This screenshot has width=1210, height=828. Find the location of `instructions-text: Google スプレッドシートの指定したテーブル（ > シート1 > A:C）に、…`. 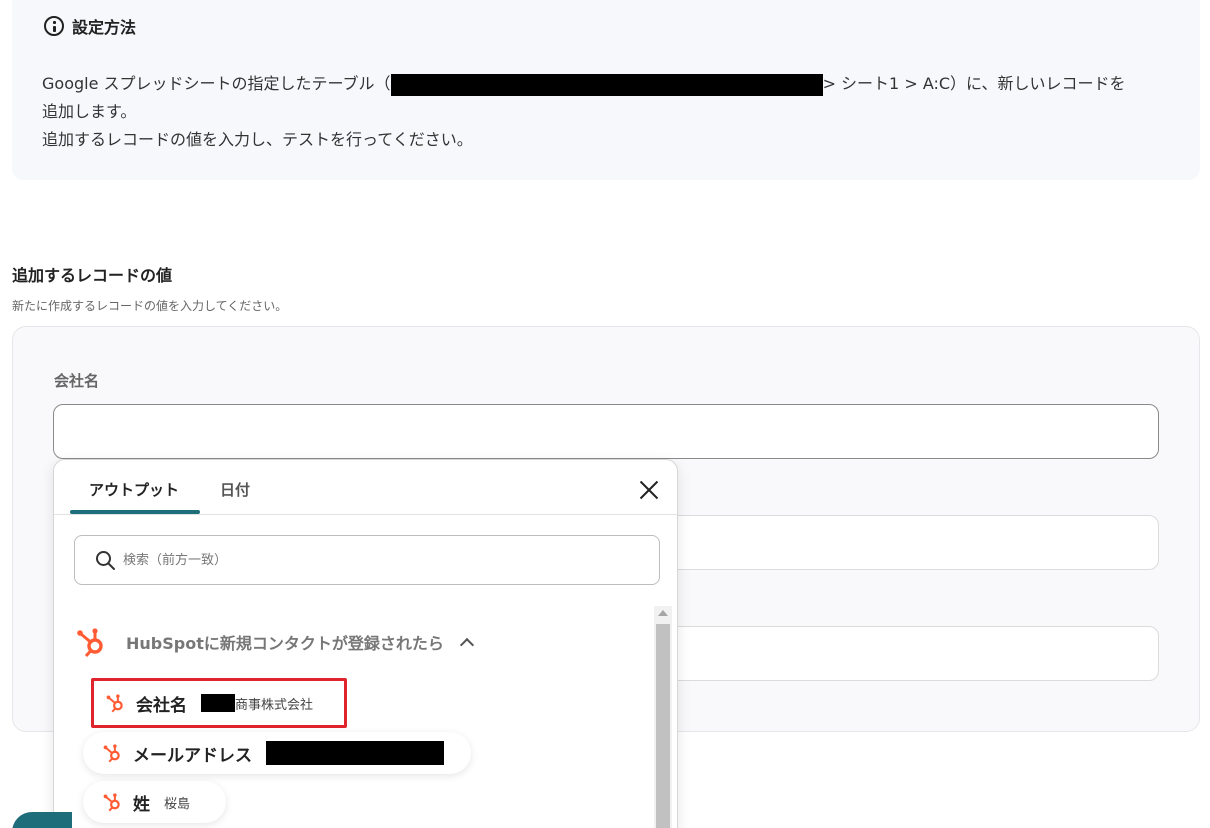

instructions-text: Google スプレッドシートの指定したテーブル（ > シート1 > A:C）に、… is located at coordinates (612, 112).